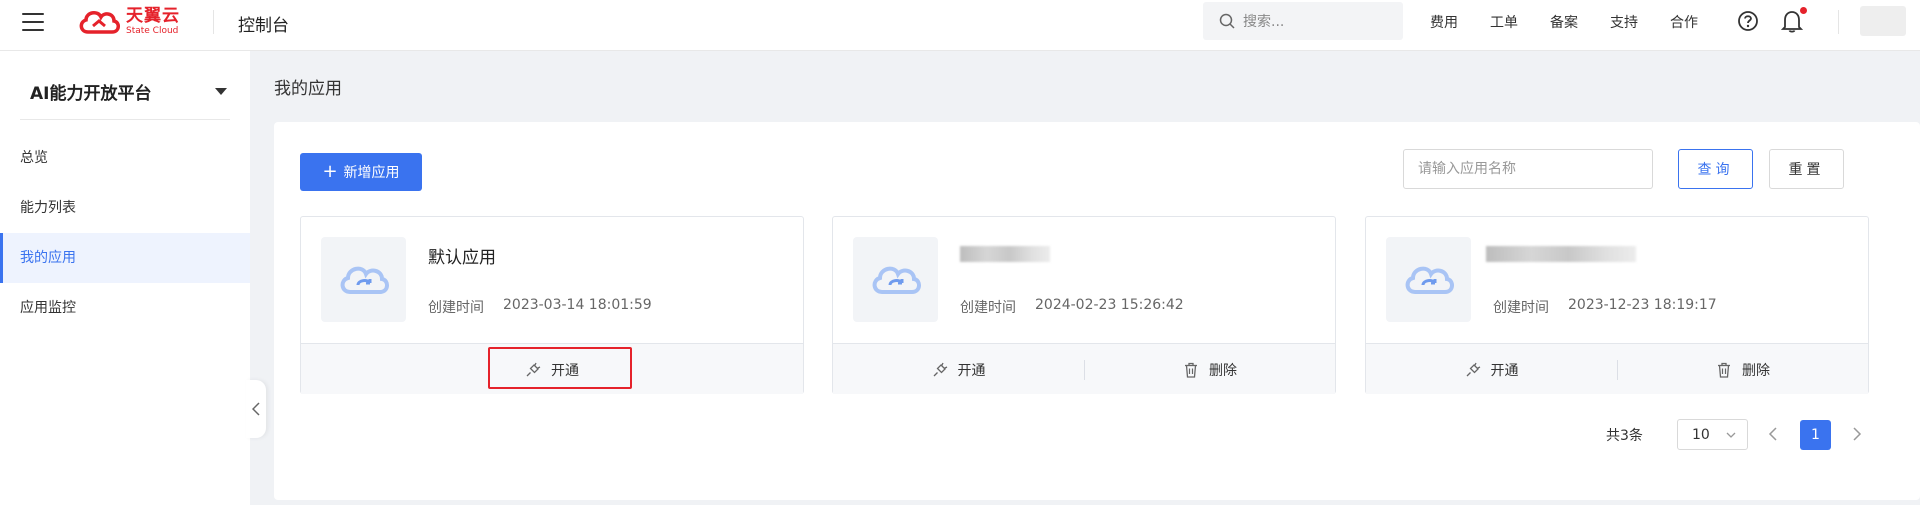  I want to click on page-1-button: 1, so click(1815, 435).